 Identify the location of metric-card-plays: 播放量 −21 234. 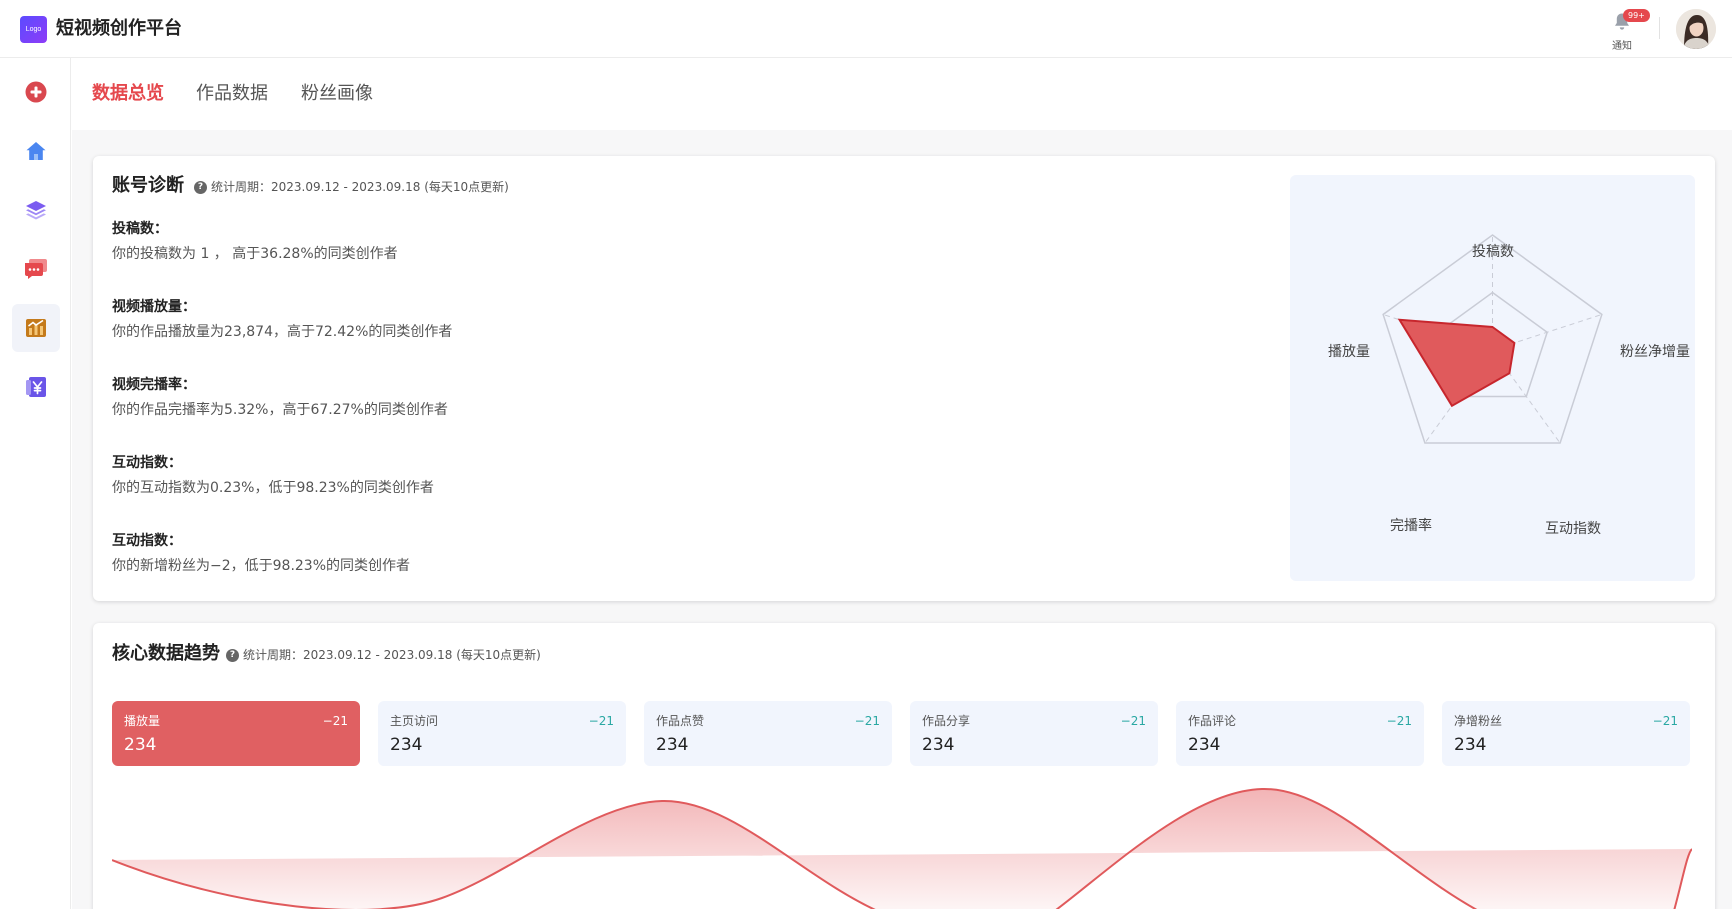
(236, 733).